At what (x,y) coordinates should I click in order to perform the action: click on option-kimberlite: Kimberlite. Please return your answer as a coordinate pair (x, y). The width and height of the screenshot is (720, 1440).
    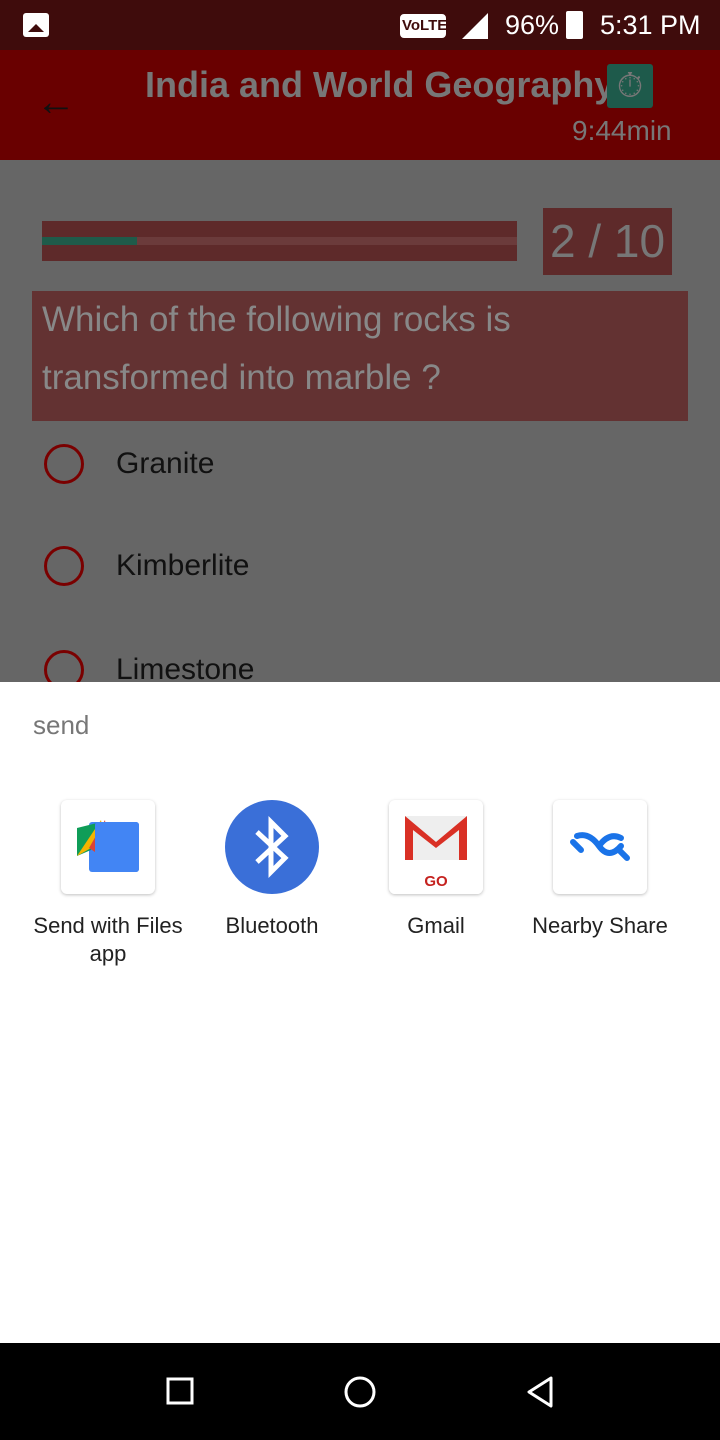
    Looking at the image, I should click on (146, 566).